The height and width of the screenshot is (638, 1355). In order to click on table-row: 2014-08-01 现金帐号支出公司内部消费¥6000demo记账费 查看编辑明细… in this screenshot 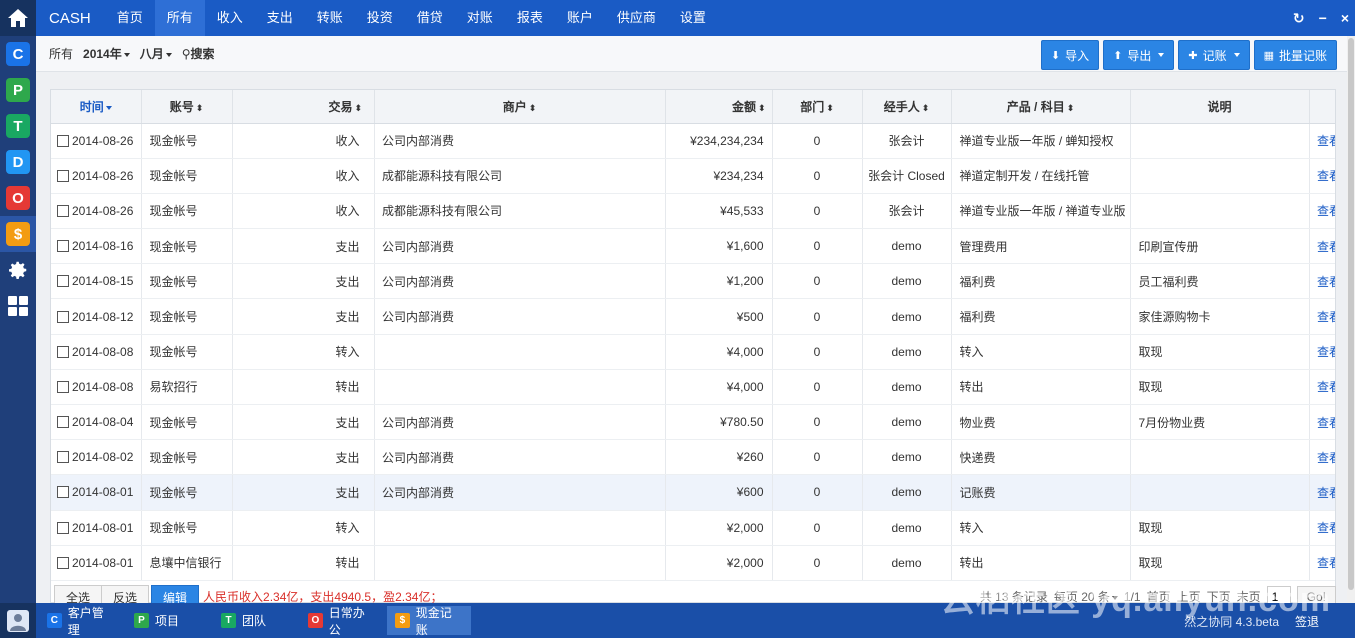, I will do `click(693, 492)`.